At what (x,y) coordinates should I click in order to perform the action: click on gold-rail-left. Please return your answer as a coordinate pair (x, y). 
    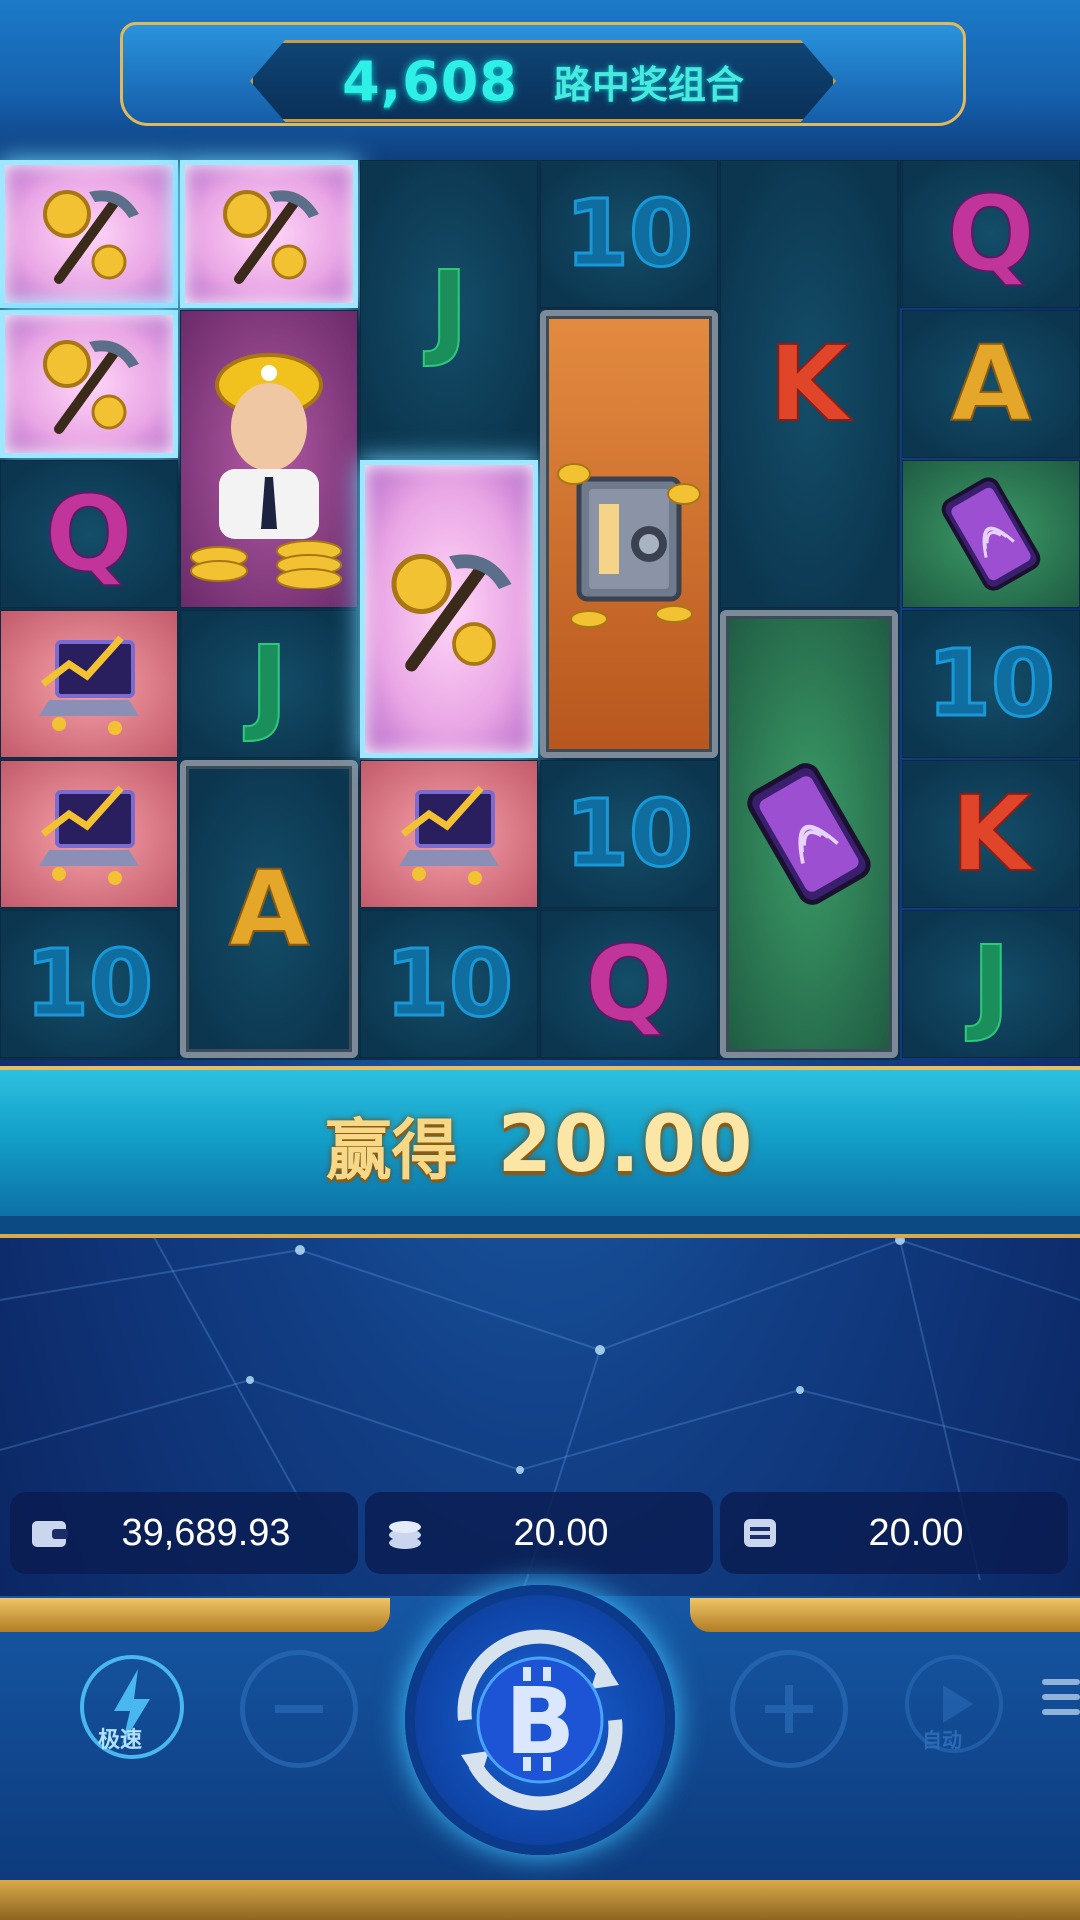
    Looking at the image, I should click on (195, 1615).